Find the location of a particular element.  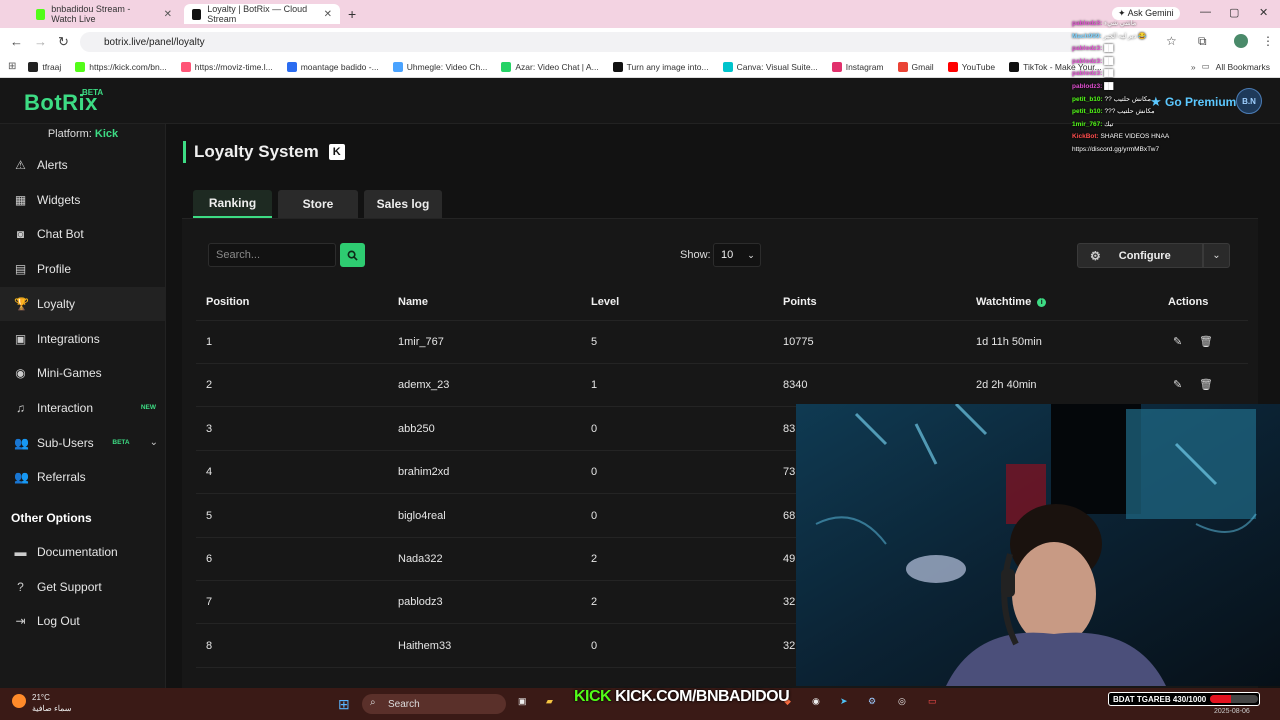

sidebar-item-loyalty: 🏆 Loyalty is located at coordinates (83, 303).